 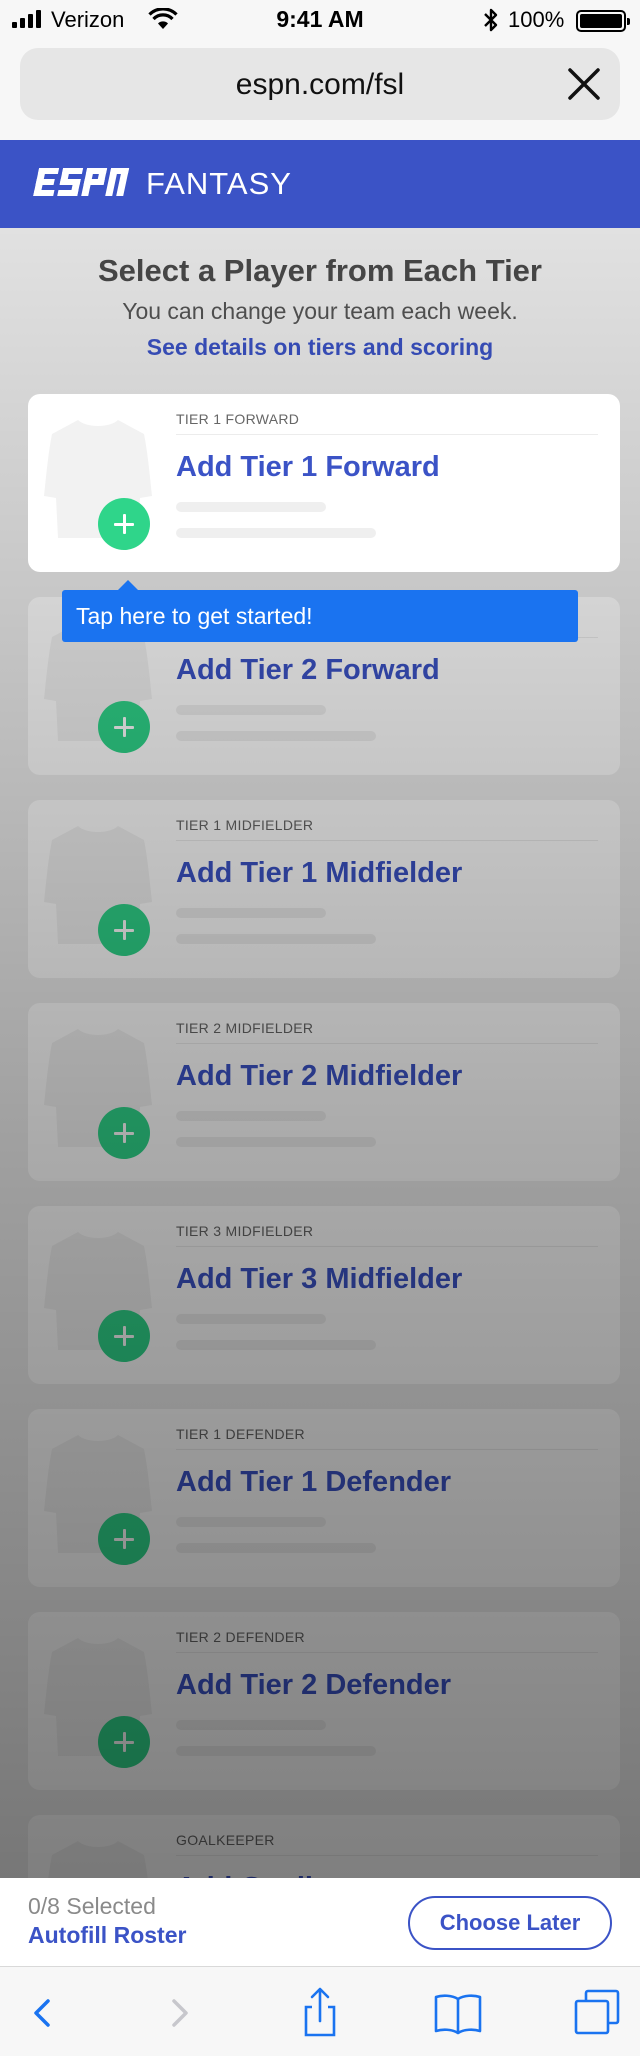 What do you see at coordinates (324, 1846) in the screenshot?
I see `tier-card: GOALKEEPERAdd Goalkeeper` at bounding box center [324, 1846].